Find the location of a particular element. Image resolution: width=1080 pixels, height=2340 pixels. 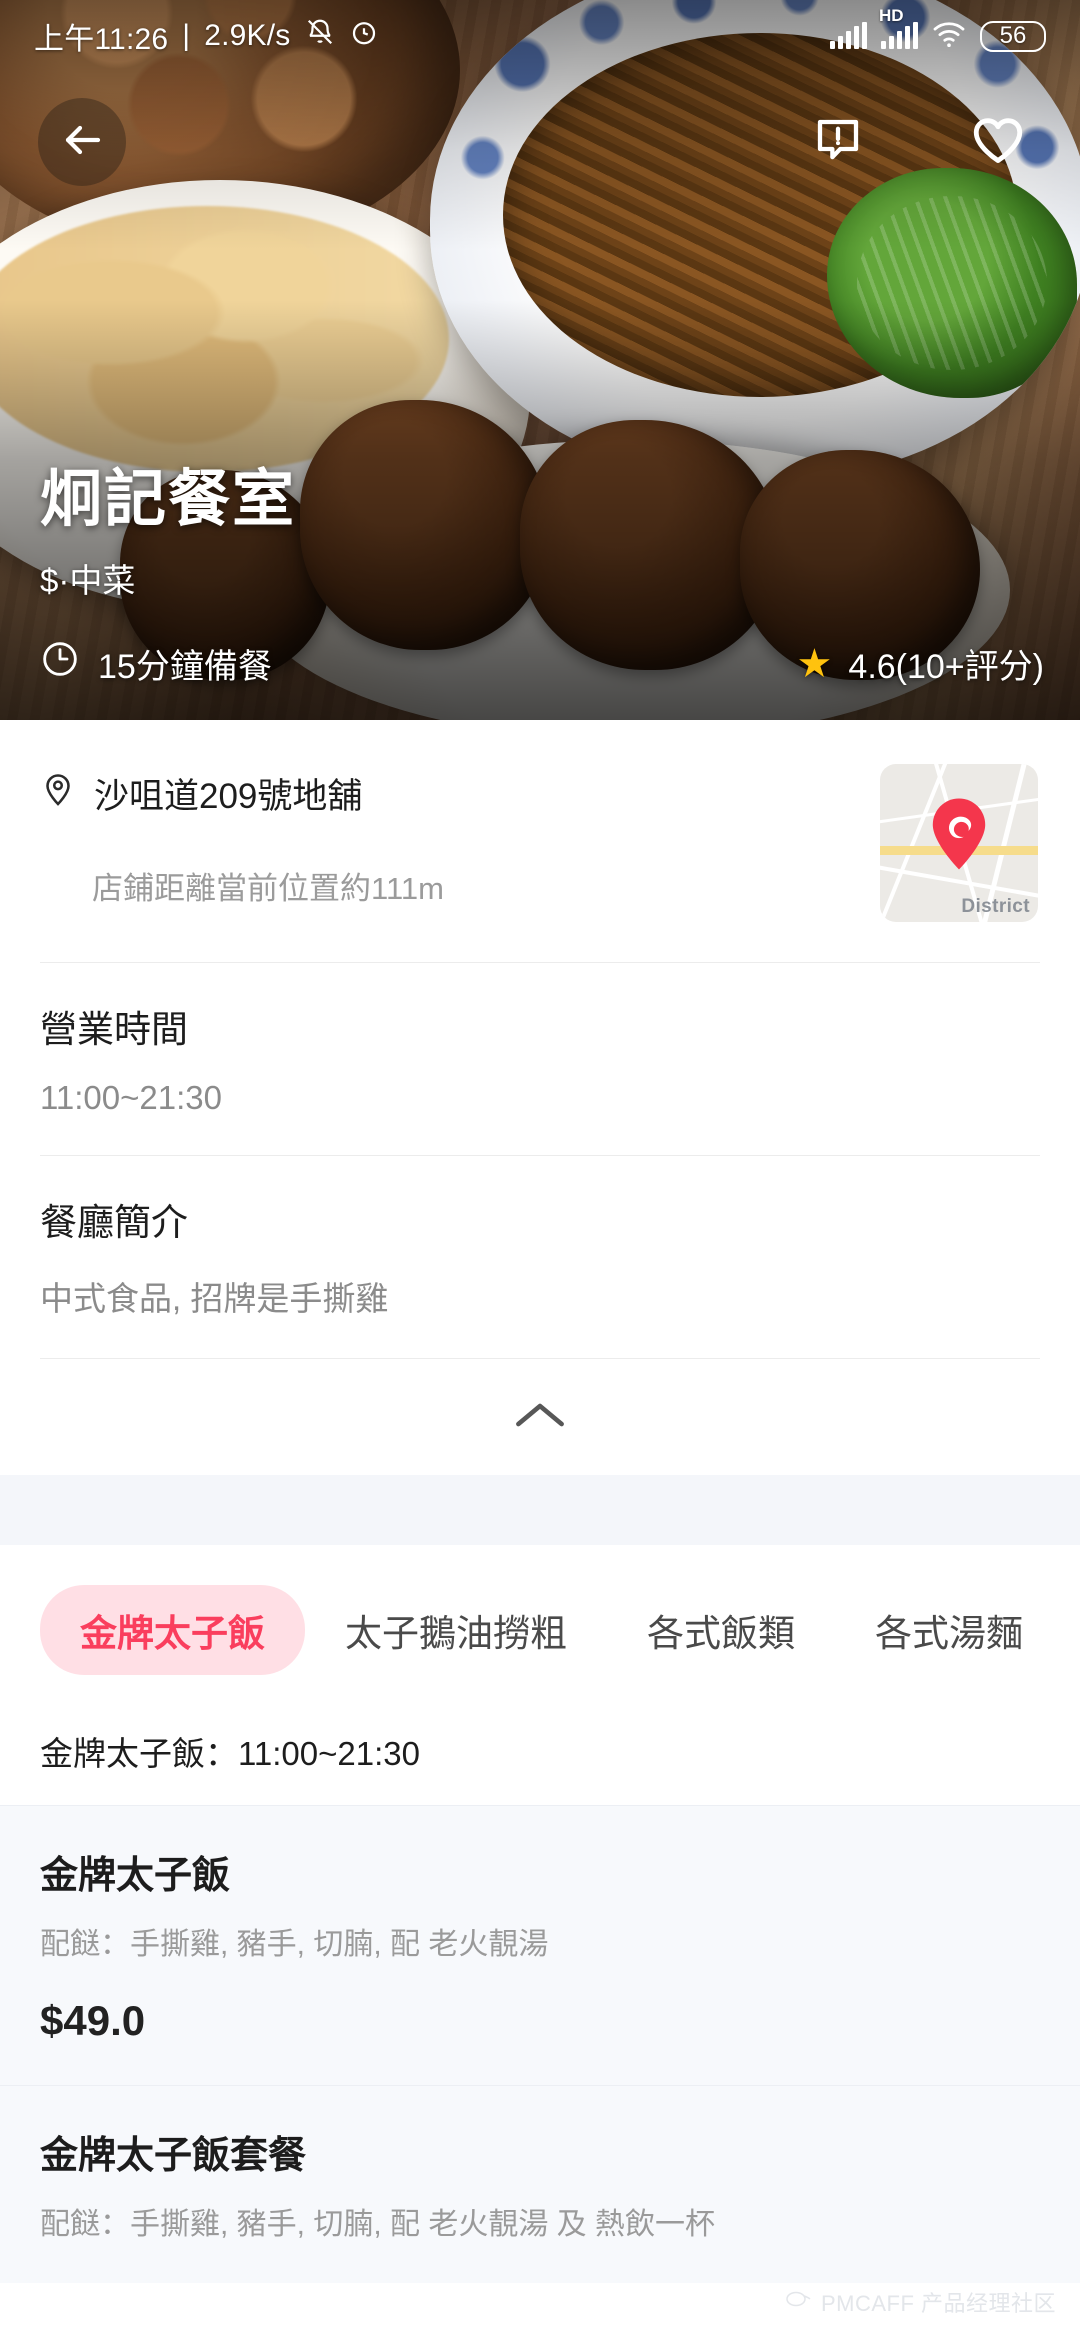

restaurant-category: $·中菜 is located at coordinates (88, 580).